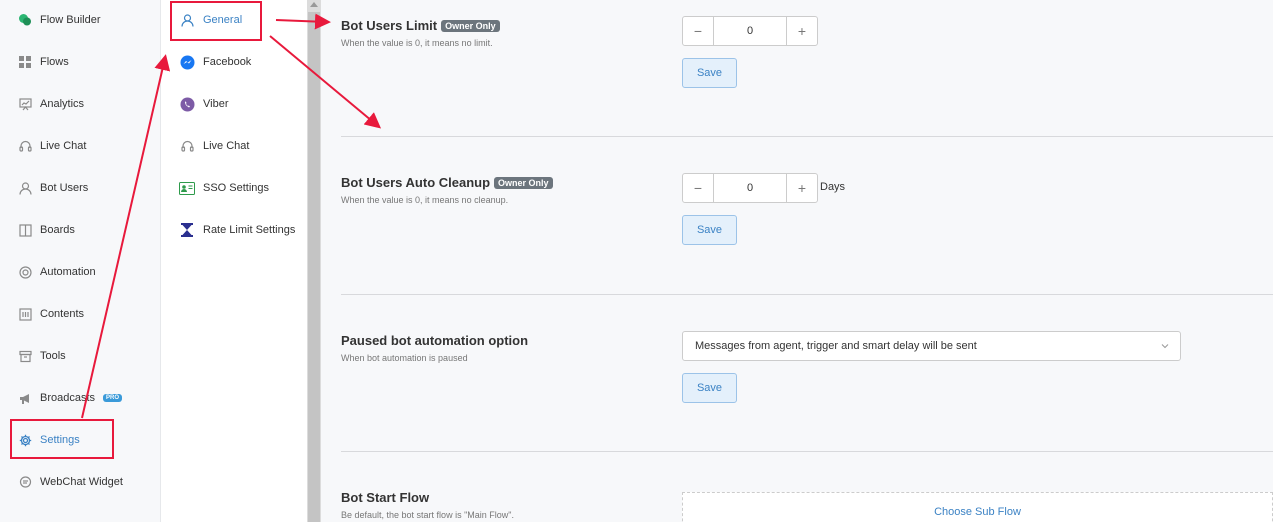 This screenshot has height=522, width=1273. What do you see at coordinates (833, 187) in the screenshot?
I see `days-unit-label: Days` at bounding box center [833, 187].